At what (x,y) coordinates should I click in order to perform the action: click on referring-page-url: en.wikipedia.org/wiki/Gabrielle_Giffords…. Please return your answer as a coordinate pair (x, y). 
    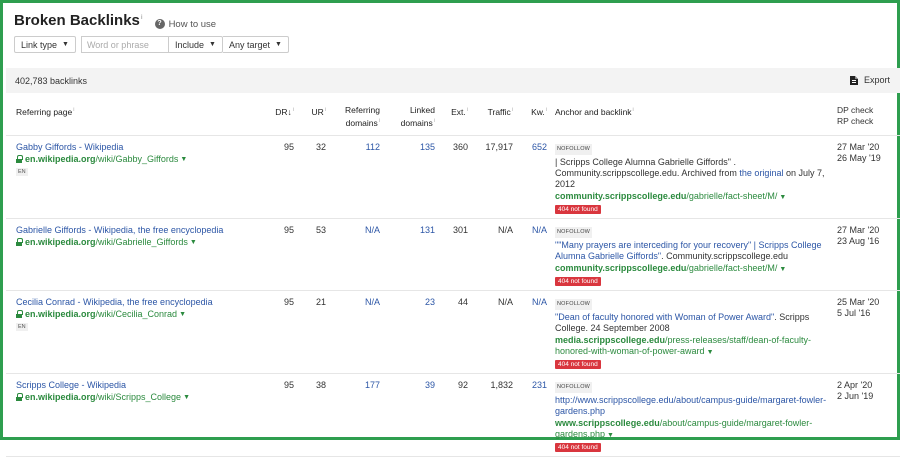
    Looking at the image, I should click on (142, 242).